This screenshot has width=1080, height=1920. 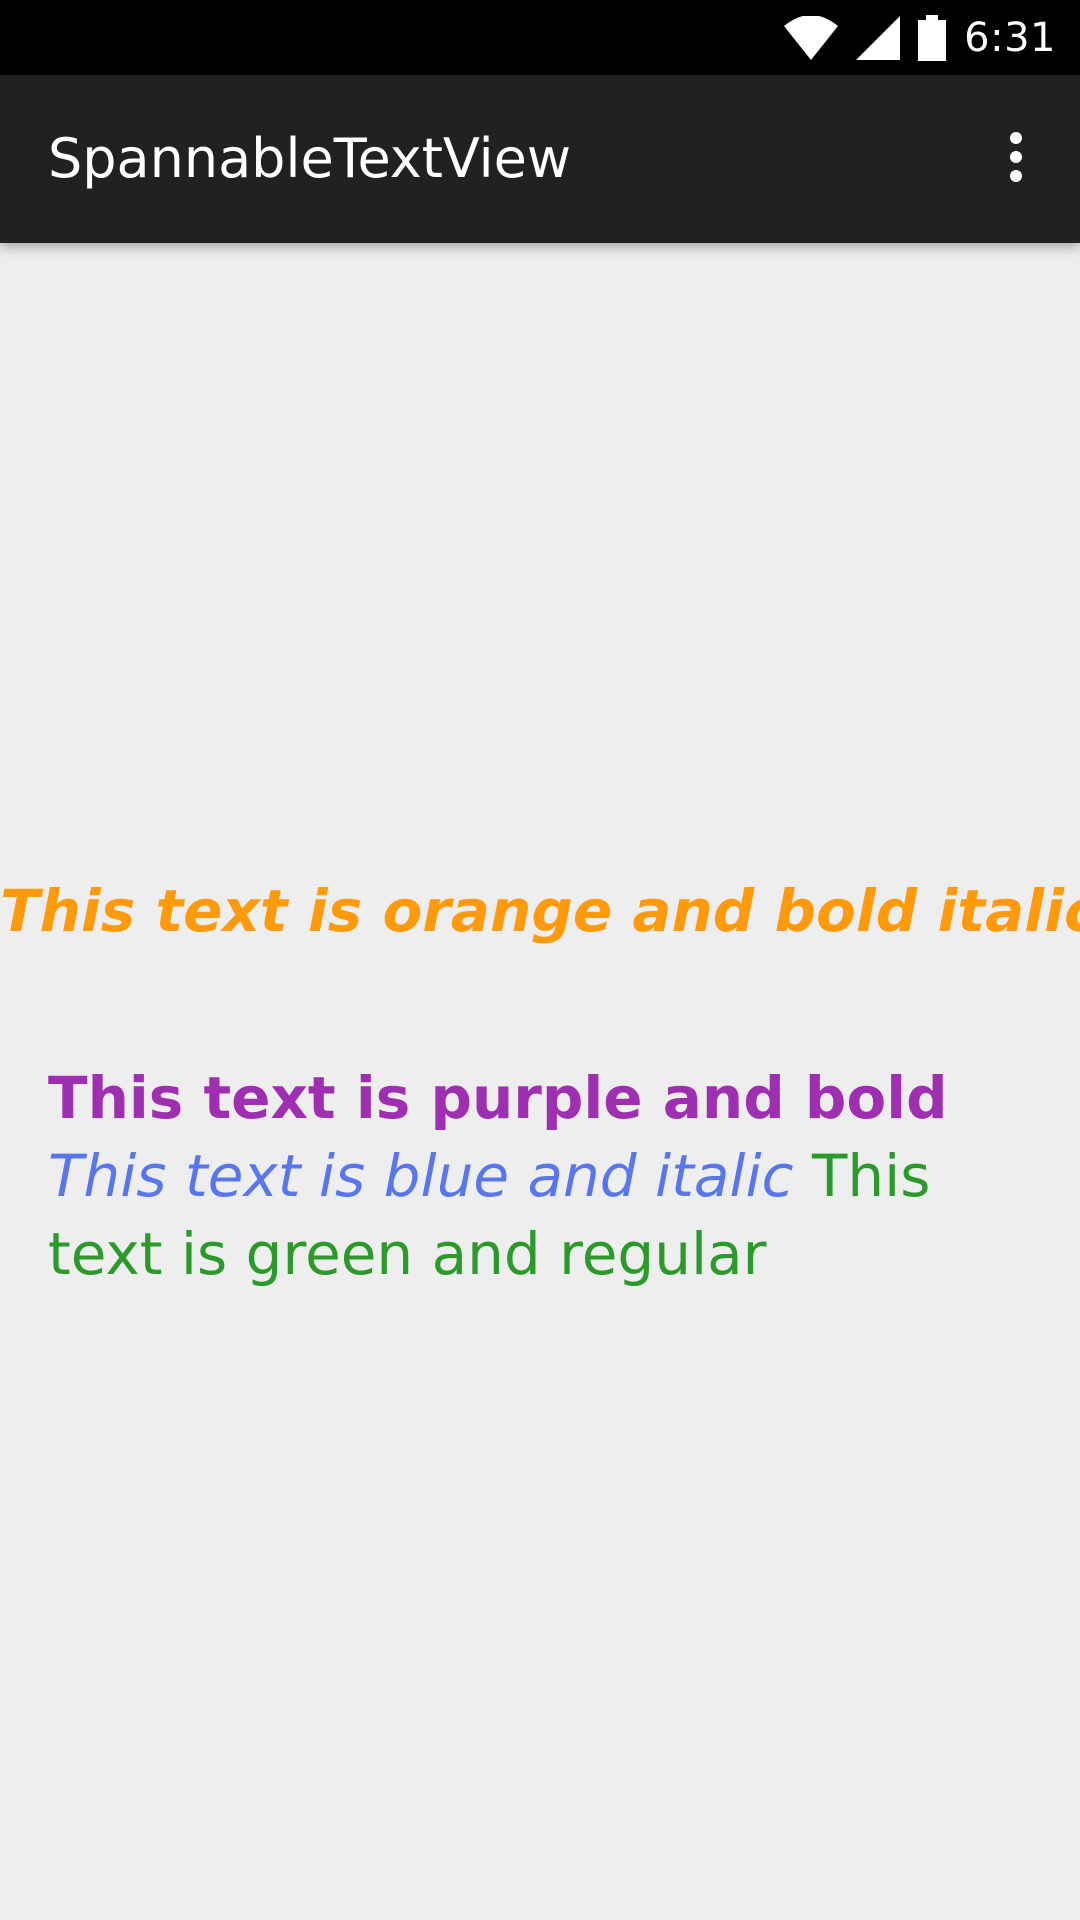 I want to click on app-bar: SpannableTextView, so click(x=540, y=159).